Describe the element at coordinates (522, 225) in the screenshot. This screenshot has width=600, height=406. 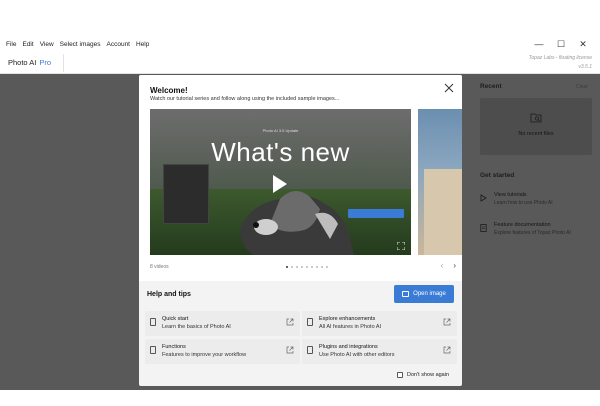
I see `feature-doc-title: Feature documentation` at that location.